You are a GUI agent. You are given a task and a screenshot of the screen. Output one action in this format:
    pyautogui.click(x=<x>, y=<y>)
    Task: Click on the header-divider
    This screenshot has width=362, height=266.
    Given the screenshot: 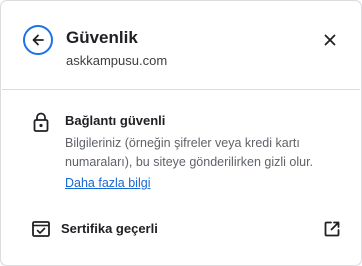 What is the action you would take?
    pyautogui.click(x=181, y=89)
    